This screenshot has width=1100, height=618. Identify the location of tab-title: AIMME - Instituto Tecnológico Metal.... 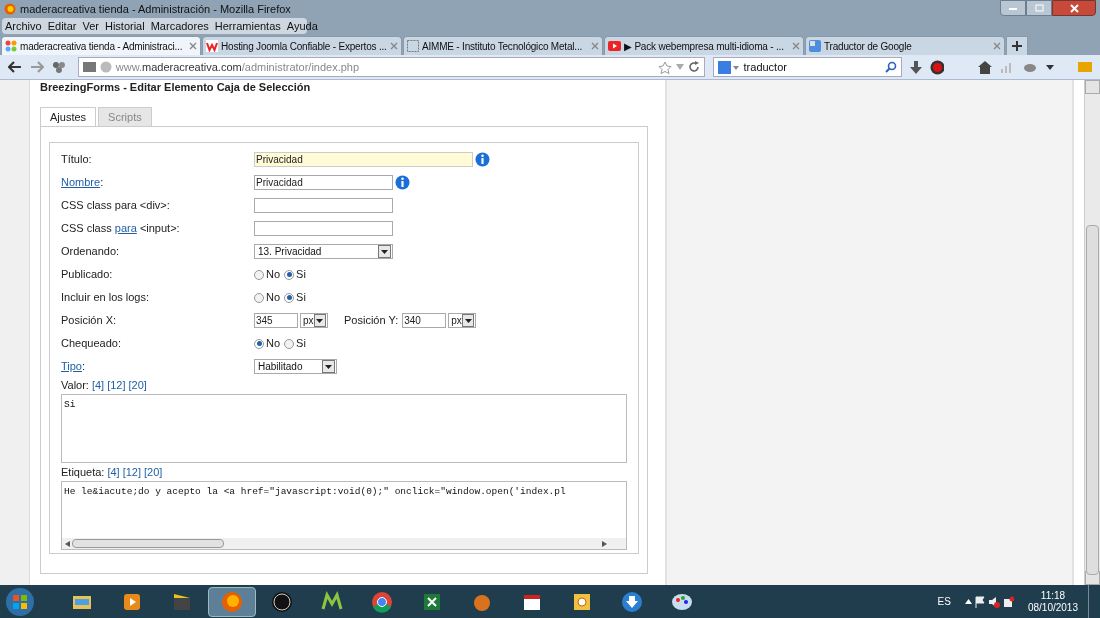
(503, 46).